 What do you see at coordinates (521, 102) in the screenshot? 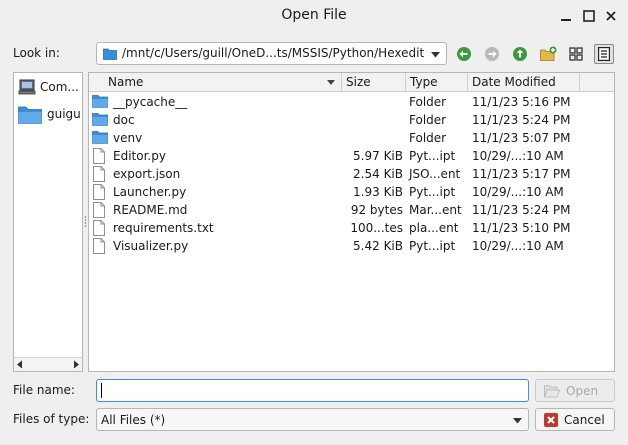
I see `file-date-modified: 11/1/23 5:16 PM` at bounding box center [521, 102].